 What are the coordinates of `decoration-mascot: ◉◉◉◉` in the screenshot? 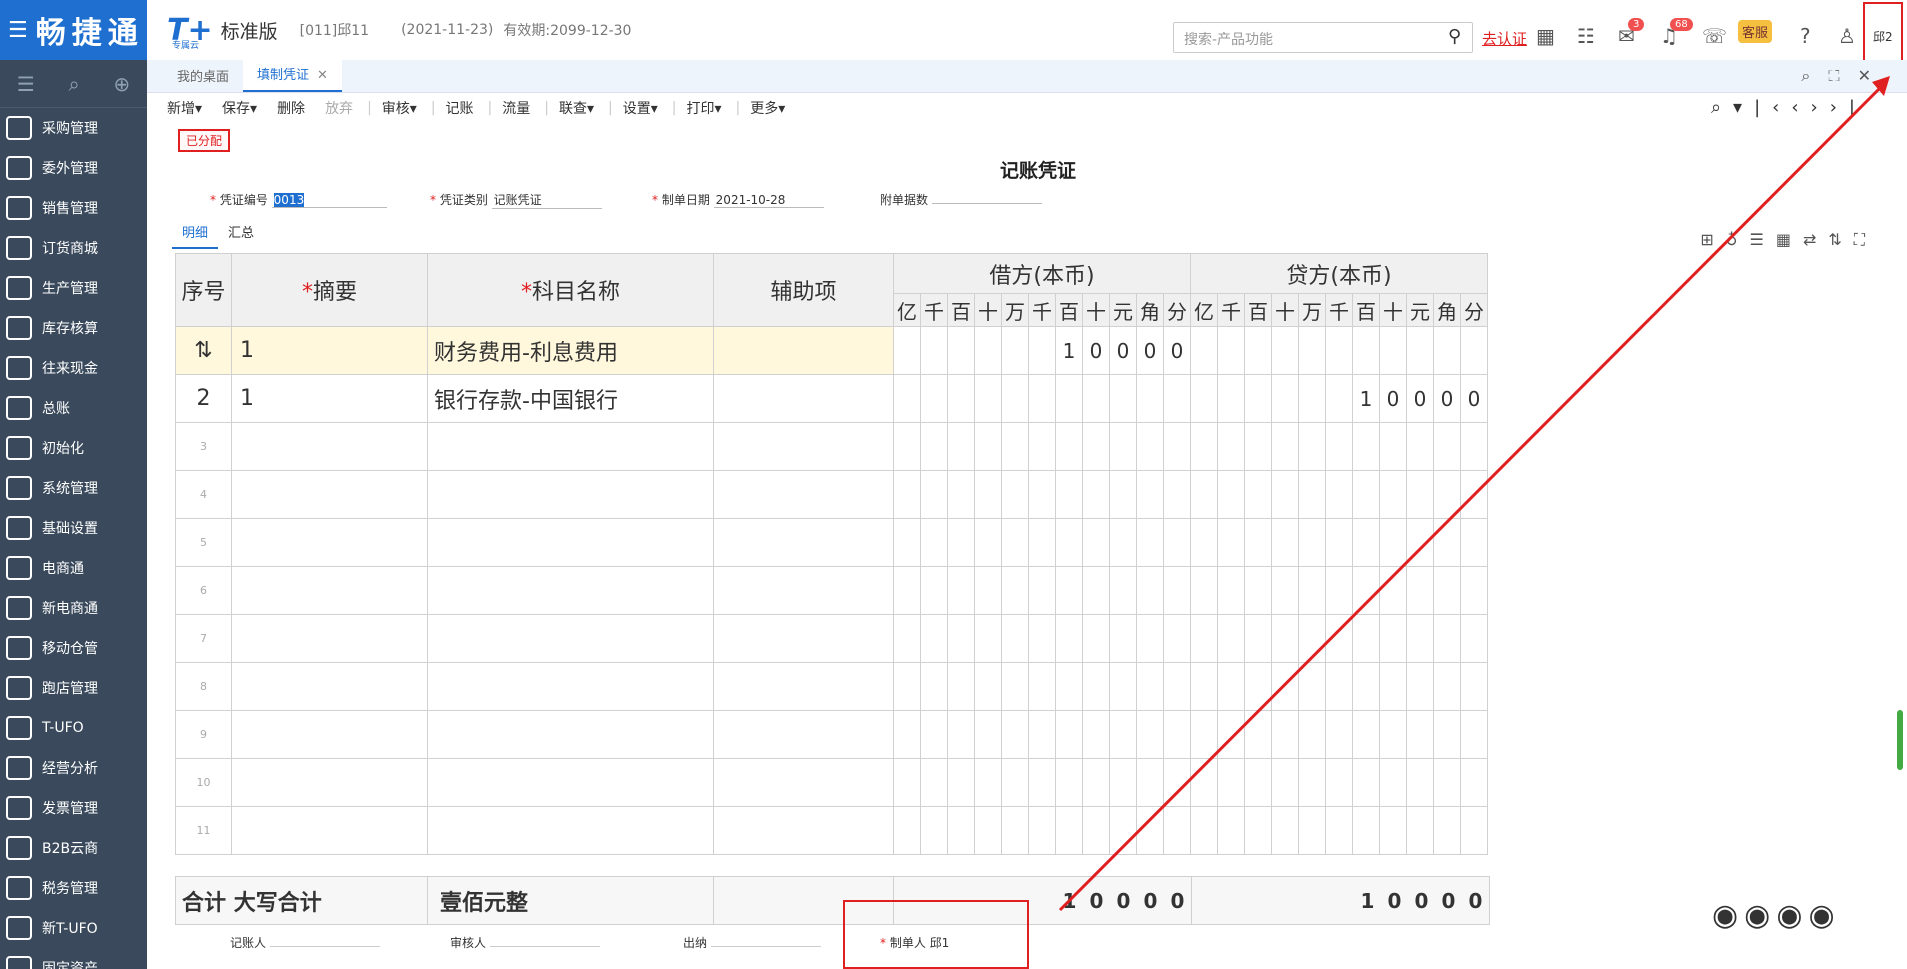 It's located at (1776, 915).